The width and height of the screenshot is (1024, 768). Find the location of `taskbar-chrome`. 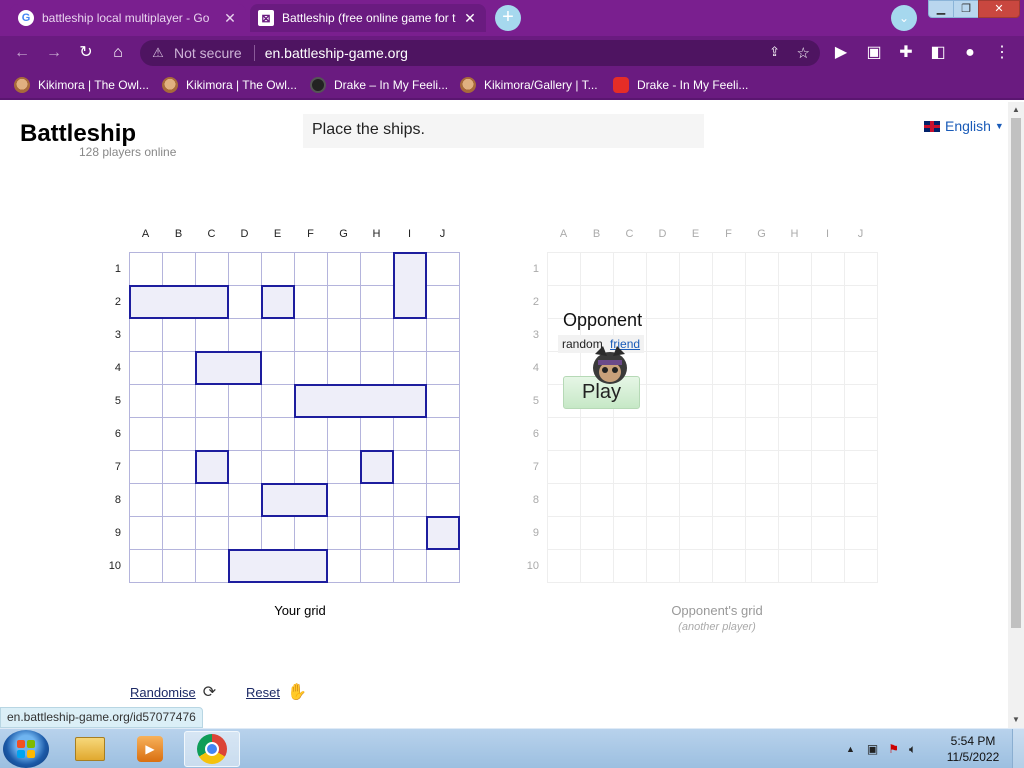

taskbar-chrome is located at coordinates (212, 749).